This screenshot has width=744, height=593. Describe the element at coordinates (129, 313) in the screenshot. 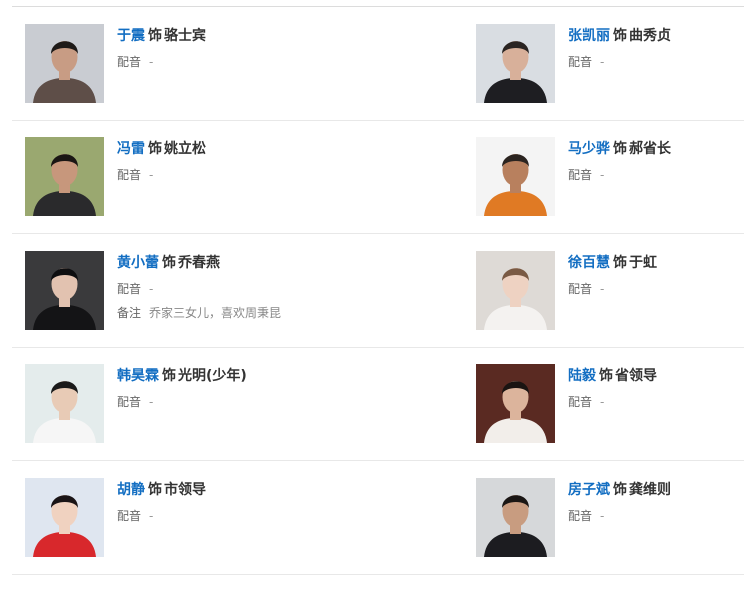

I see `note-label: 备注` at that location.